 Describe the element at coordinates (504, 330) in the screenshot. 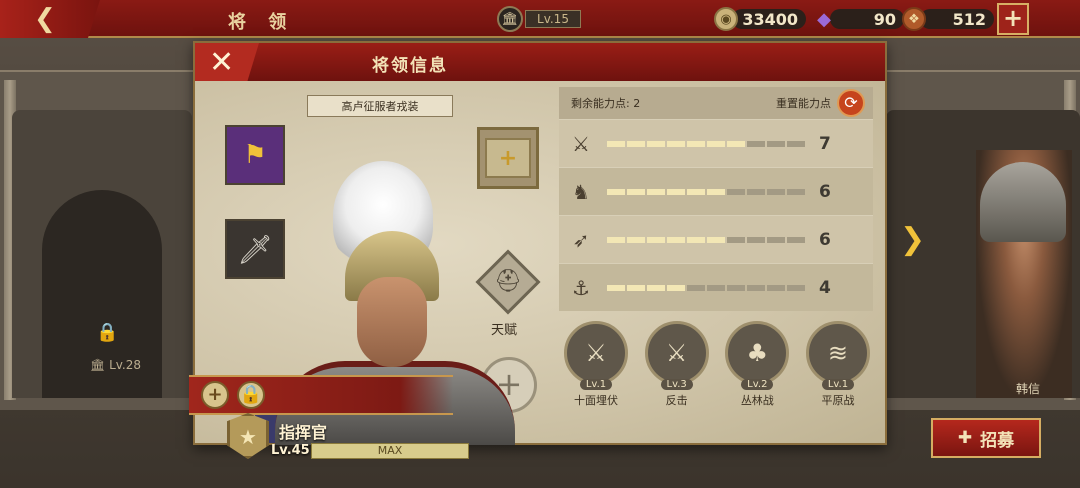

I see `talent-label: 天赋` at that location.